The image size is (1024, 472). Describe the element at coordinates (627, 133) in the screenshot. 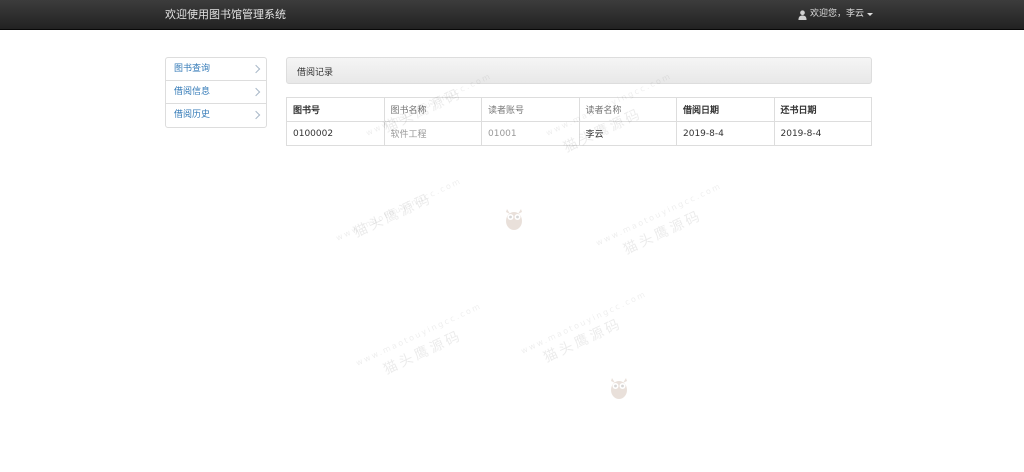

I see `cell-reader-name: 李云` at that location.